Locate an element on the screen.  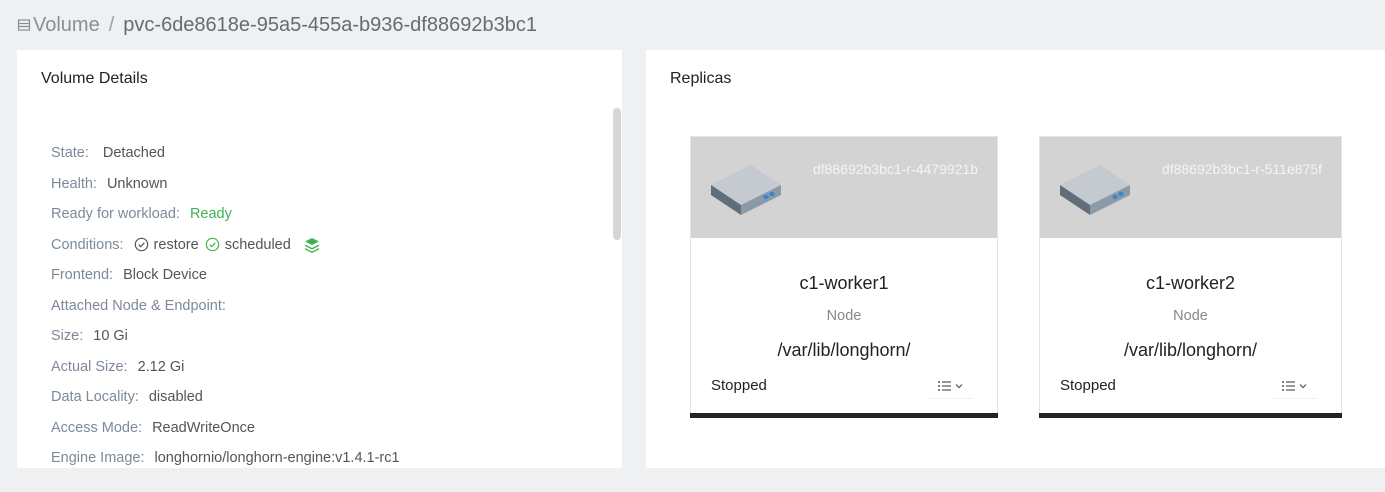
detail-row-health: Health: Unknown is located at coordinates (225, 184).